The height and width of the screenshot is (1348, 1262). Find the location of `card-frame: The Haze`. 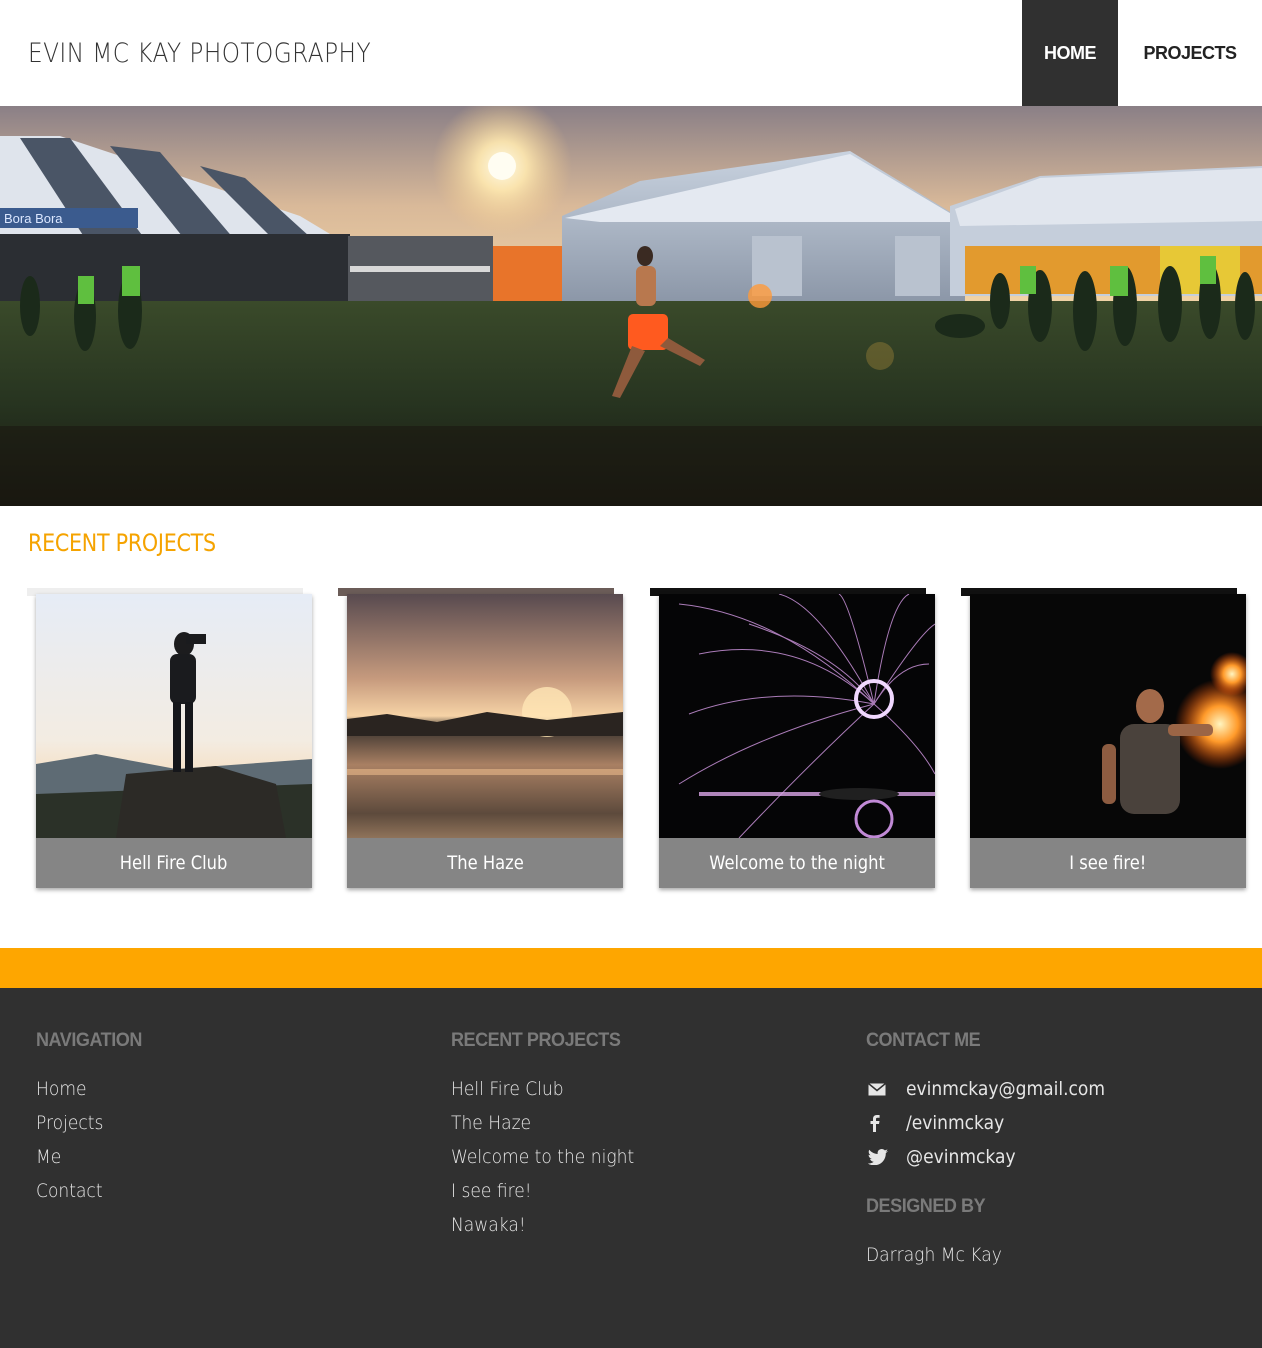

card-frame: The Haze is located at coordinates (485, 741).